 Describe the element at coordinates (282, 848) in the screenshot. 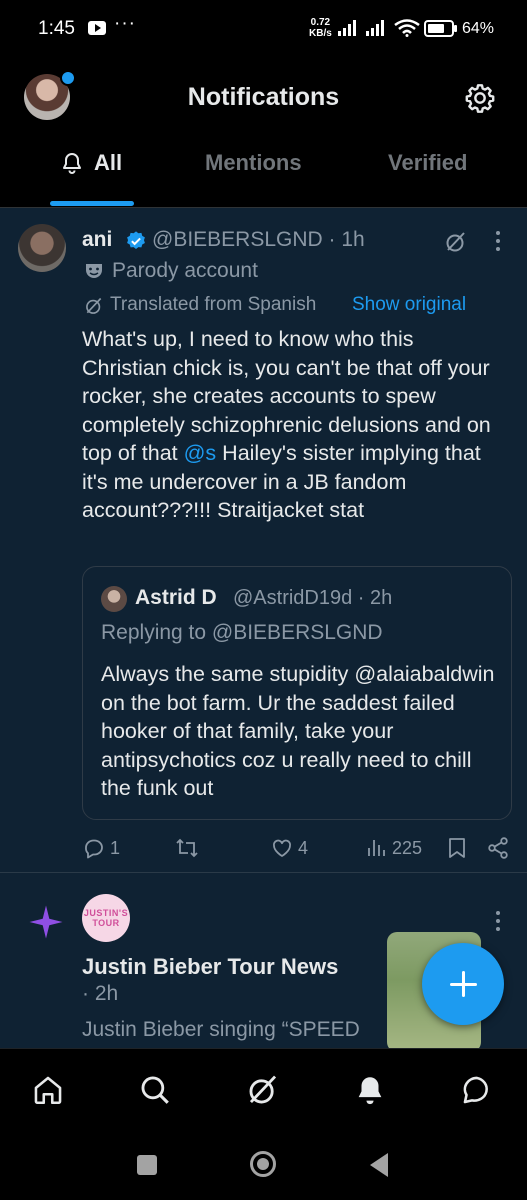

I see `like-icon` at that location.